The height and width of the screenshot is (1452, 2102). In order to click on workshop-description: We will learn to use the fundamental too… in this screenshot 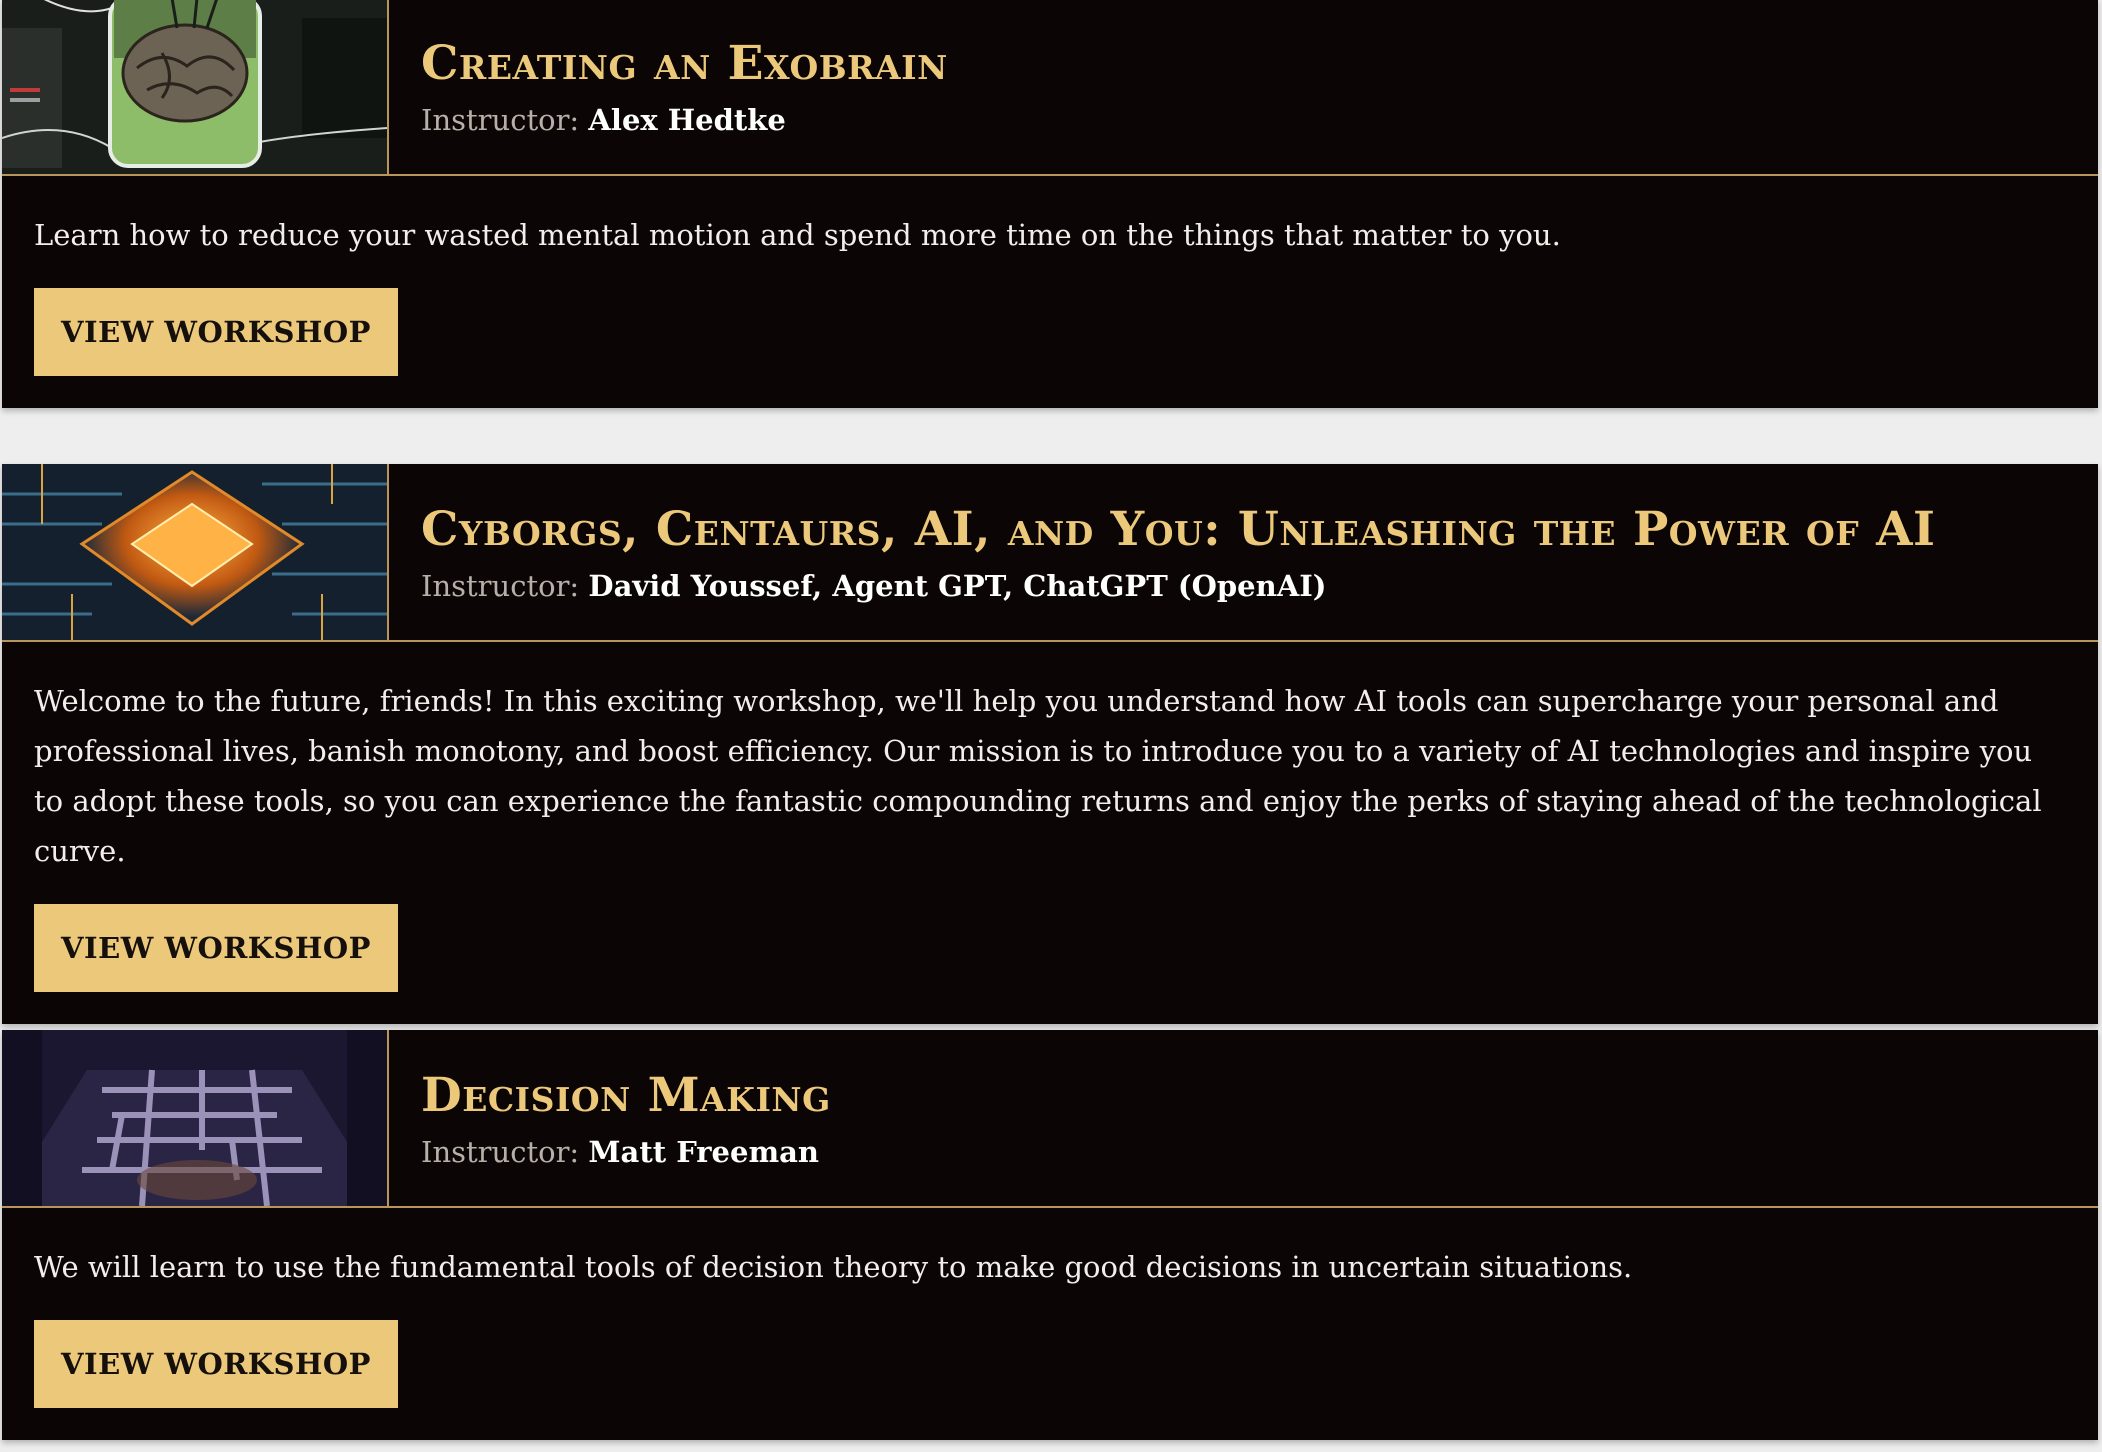, I will do `click(833, 1267)`.